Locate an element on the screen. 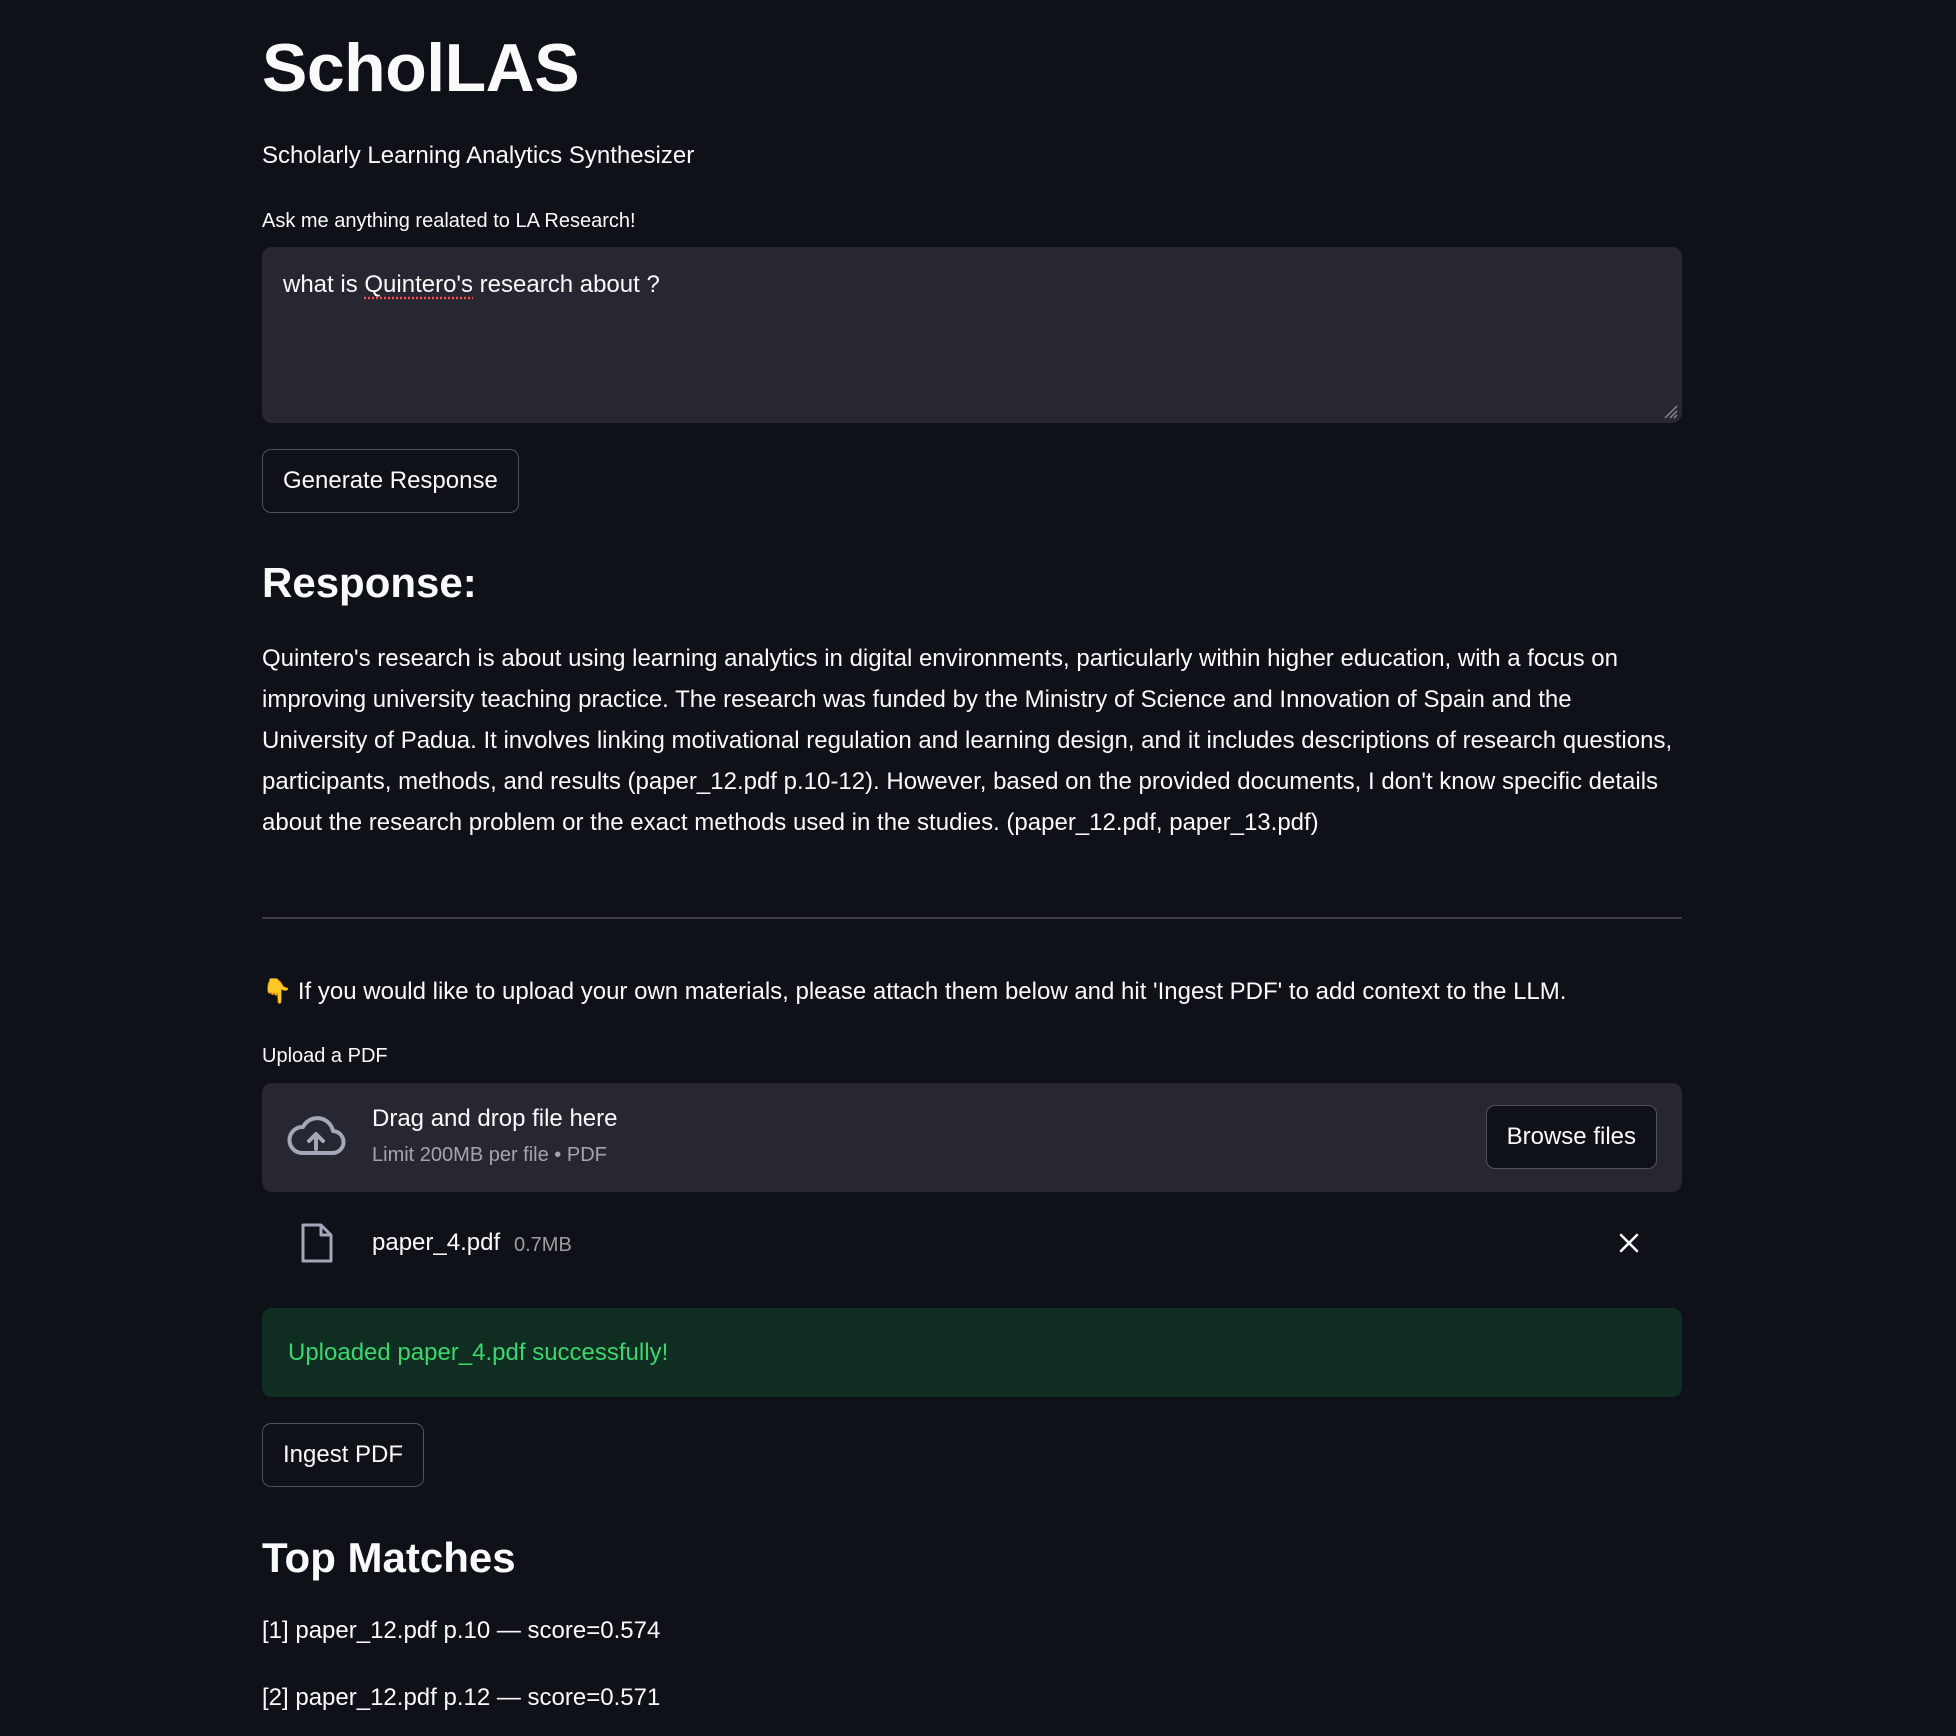  ingest-pdf-button: Ingest PDF is located at coordinates (343, 1455).